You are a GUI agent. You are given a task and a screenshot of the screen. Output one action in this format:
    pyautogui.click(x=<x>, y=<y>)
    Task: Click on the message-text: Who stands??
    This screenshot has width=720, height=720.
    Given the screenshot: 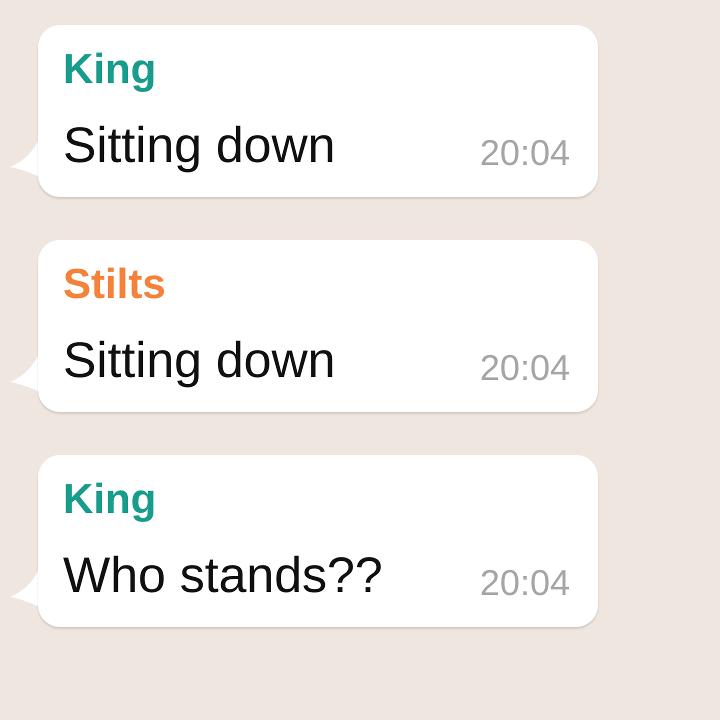 What is the action you would take?
    pyautogui.click(x=223, y=575)
    